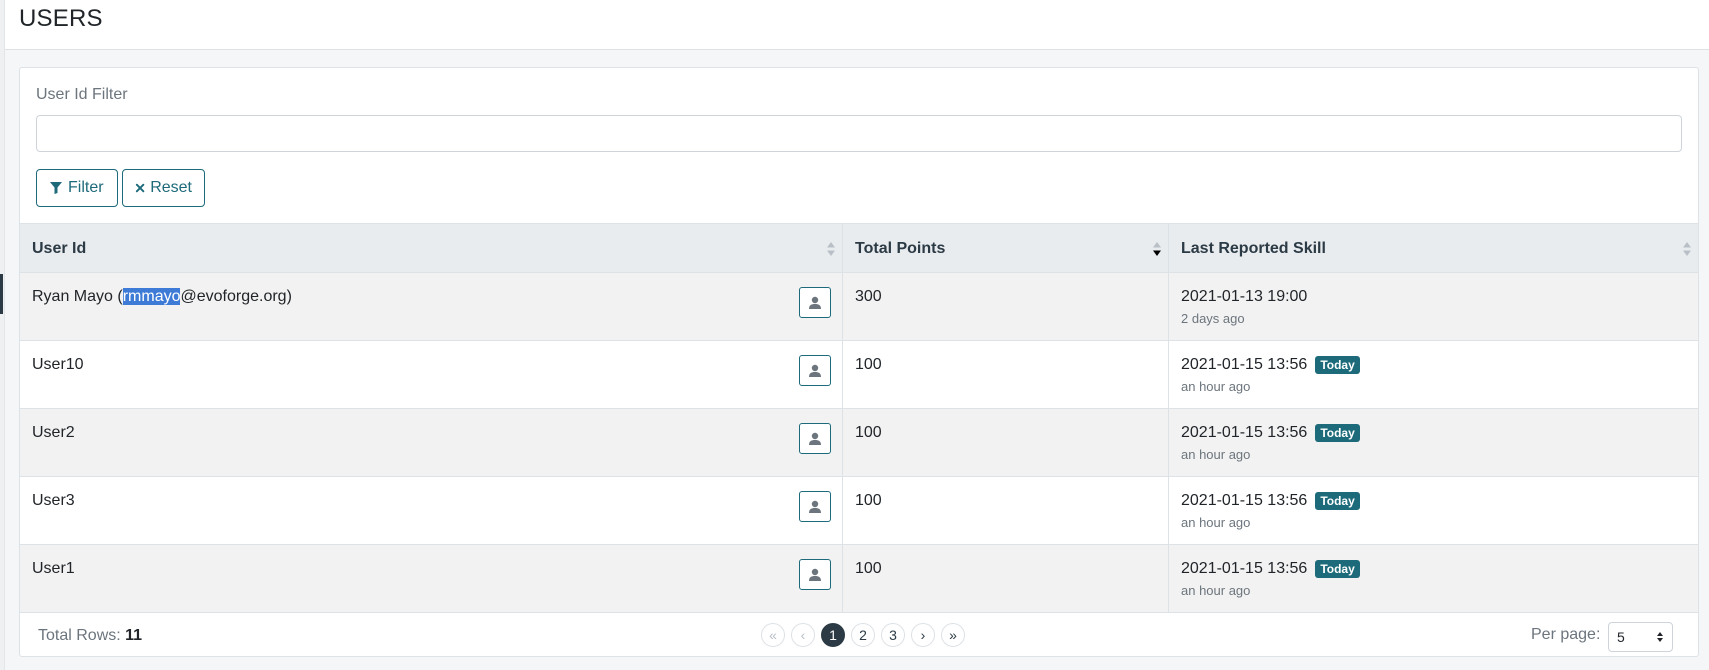 The width and height of the screenshot is (1709, 670). What do you see at coordinates (53, 500) in the screenshot?
I see `user-id-text: User3` at bounding box center [53, 500].